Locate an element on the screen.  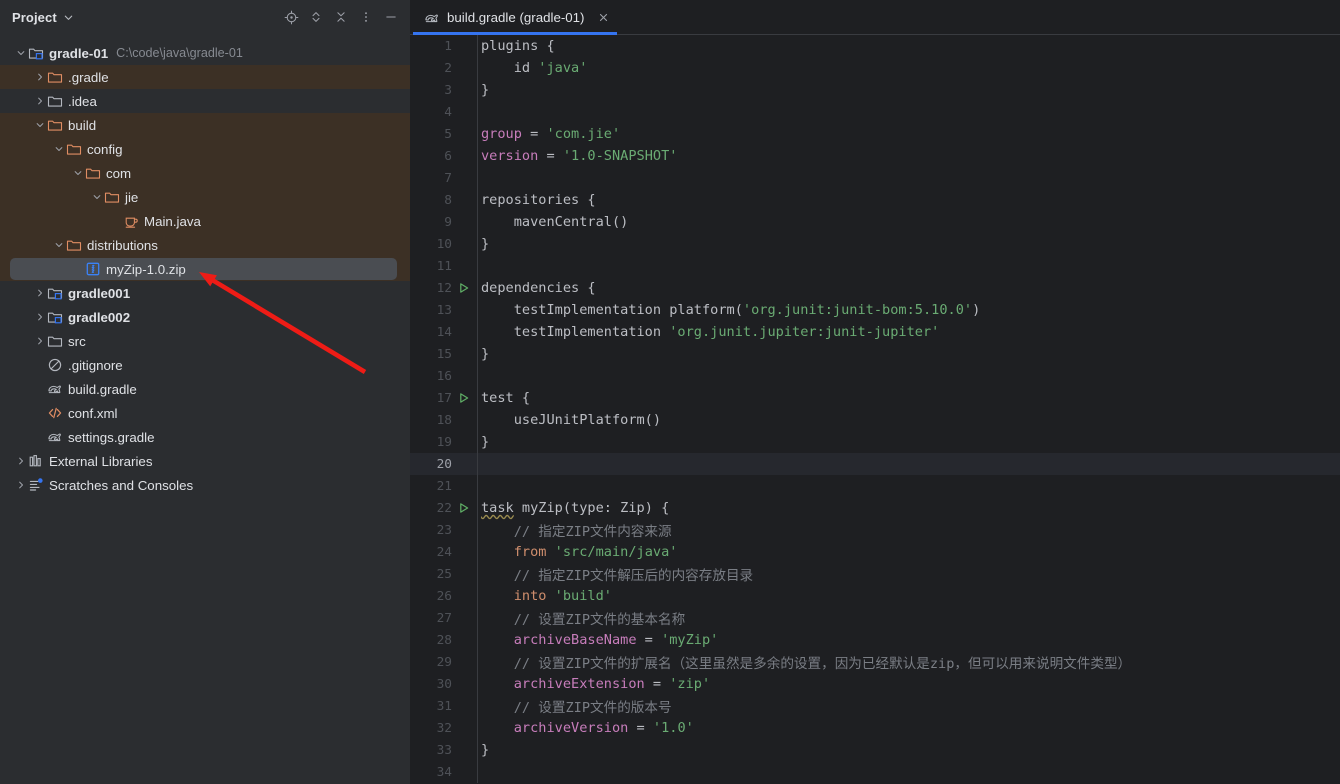
code-line: 23 // 指定ZIP文件内容来源 is located at coordinates (875, 530).